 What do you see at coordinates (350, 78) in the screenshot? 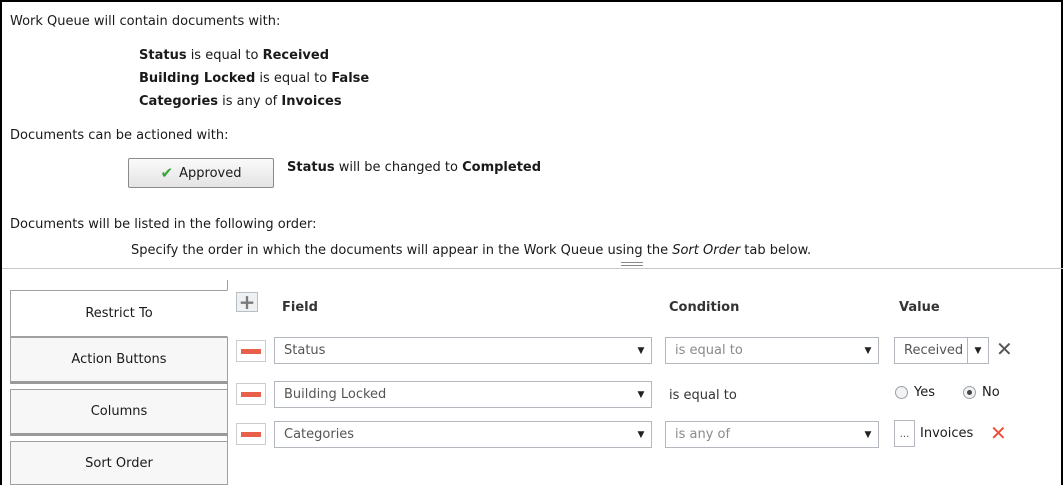
I see `criteria-value: False` at bounding box center [350, 78].